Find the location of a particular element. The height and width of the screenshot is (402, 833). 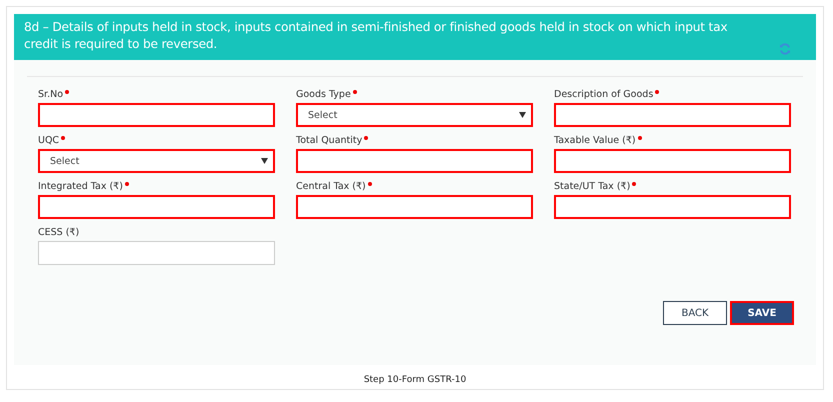

field-label: Goods Type is located at coordinates (323, 94).